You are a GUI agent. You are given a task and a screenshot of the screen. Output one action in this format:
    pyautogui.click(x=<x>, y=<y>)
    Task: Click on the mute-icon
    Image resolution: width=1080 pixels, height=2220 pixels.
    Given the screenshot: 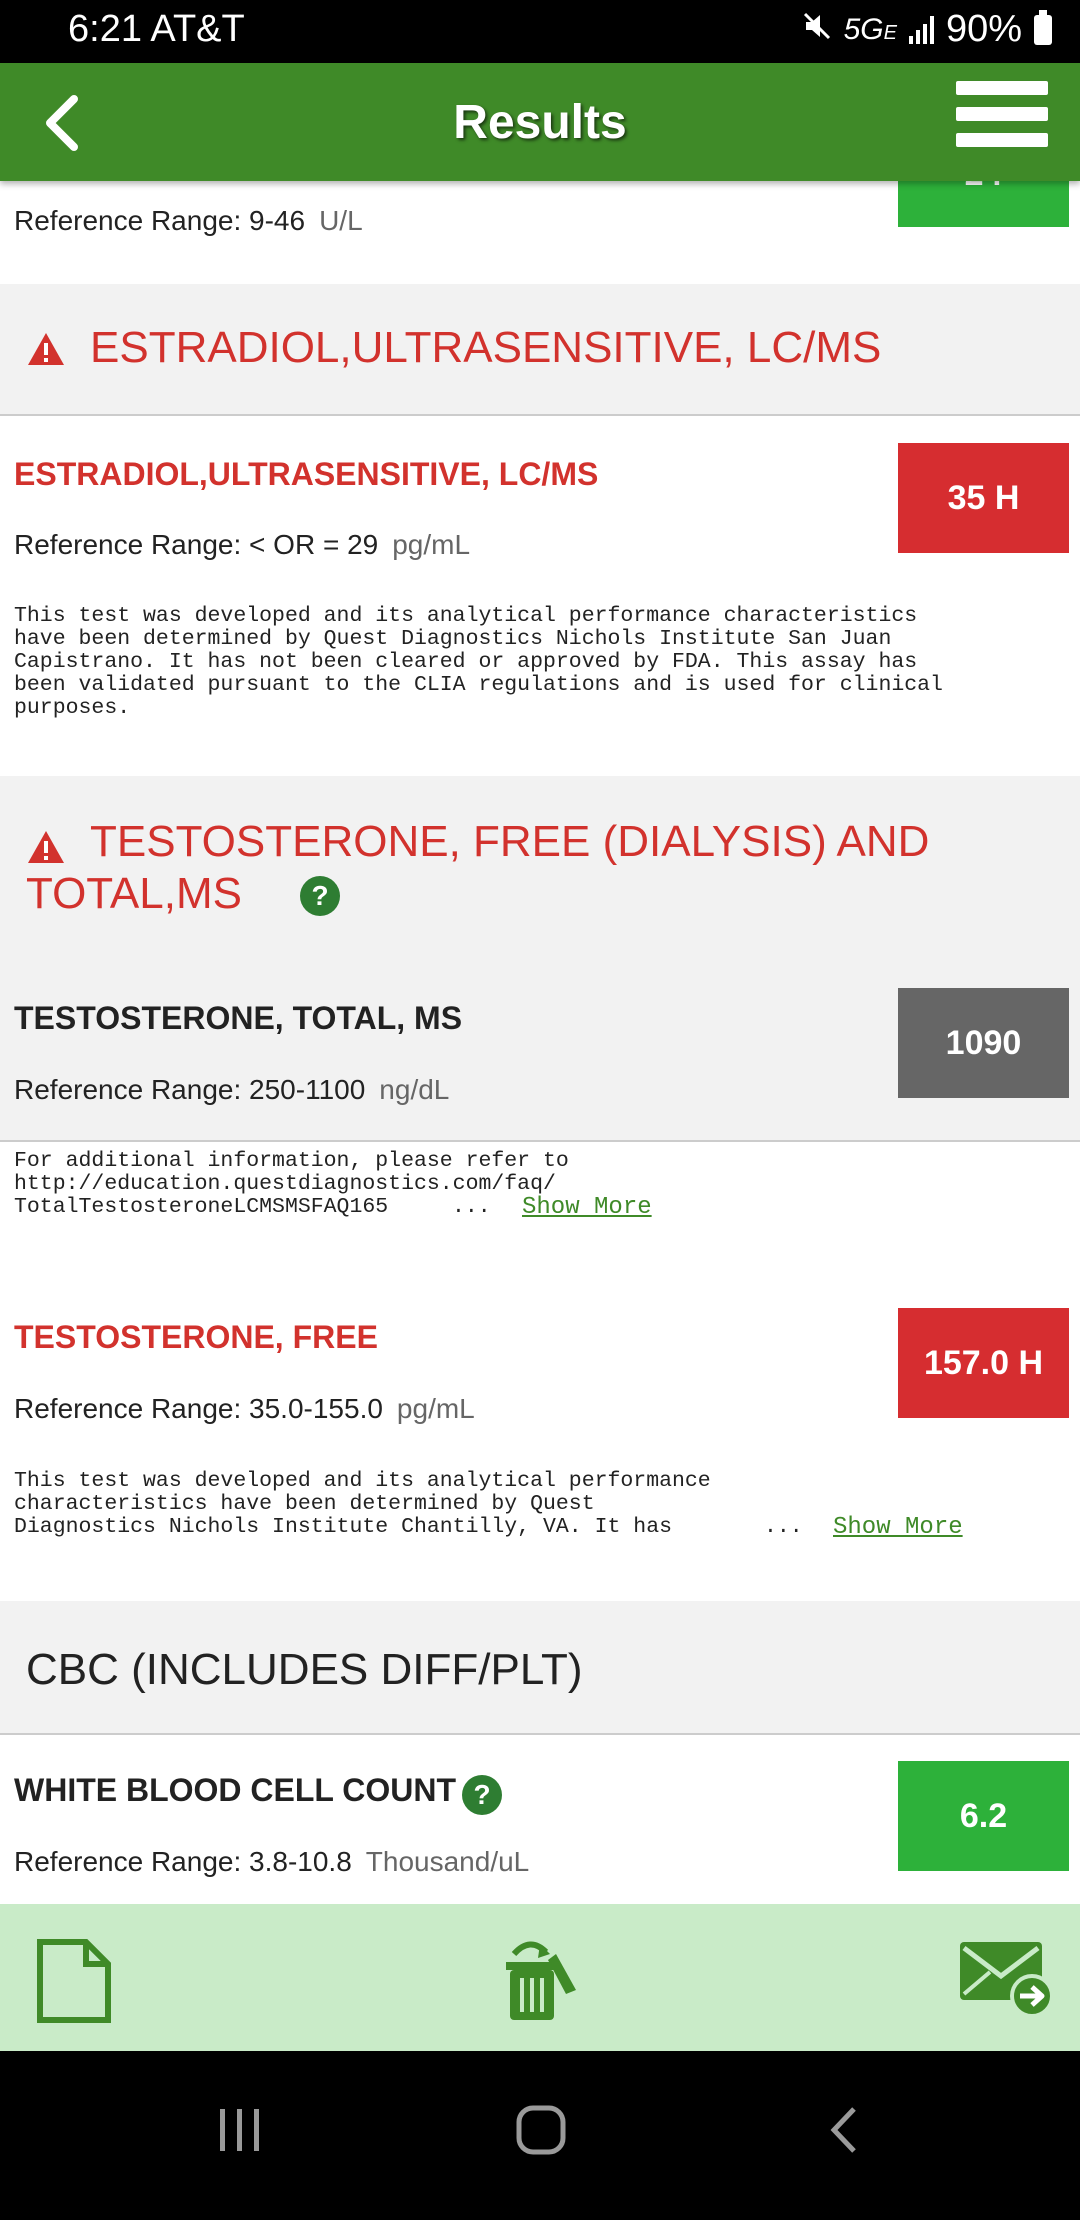 What is the action you would take?
    pyautogui.click(x=817, y=29)
    